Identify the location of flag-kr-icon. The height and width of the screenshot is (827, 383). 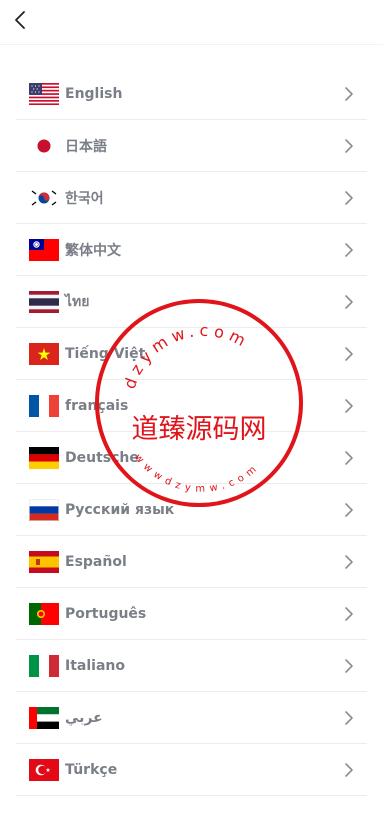
(44, 197).